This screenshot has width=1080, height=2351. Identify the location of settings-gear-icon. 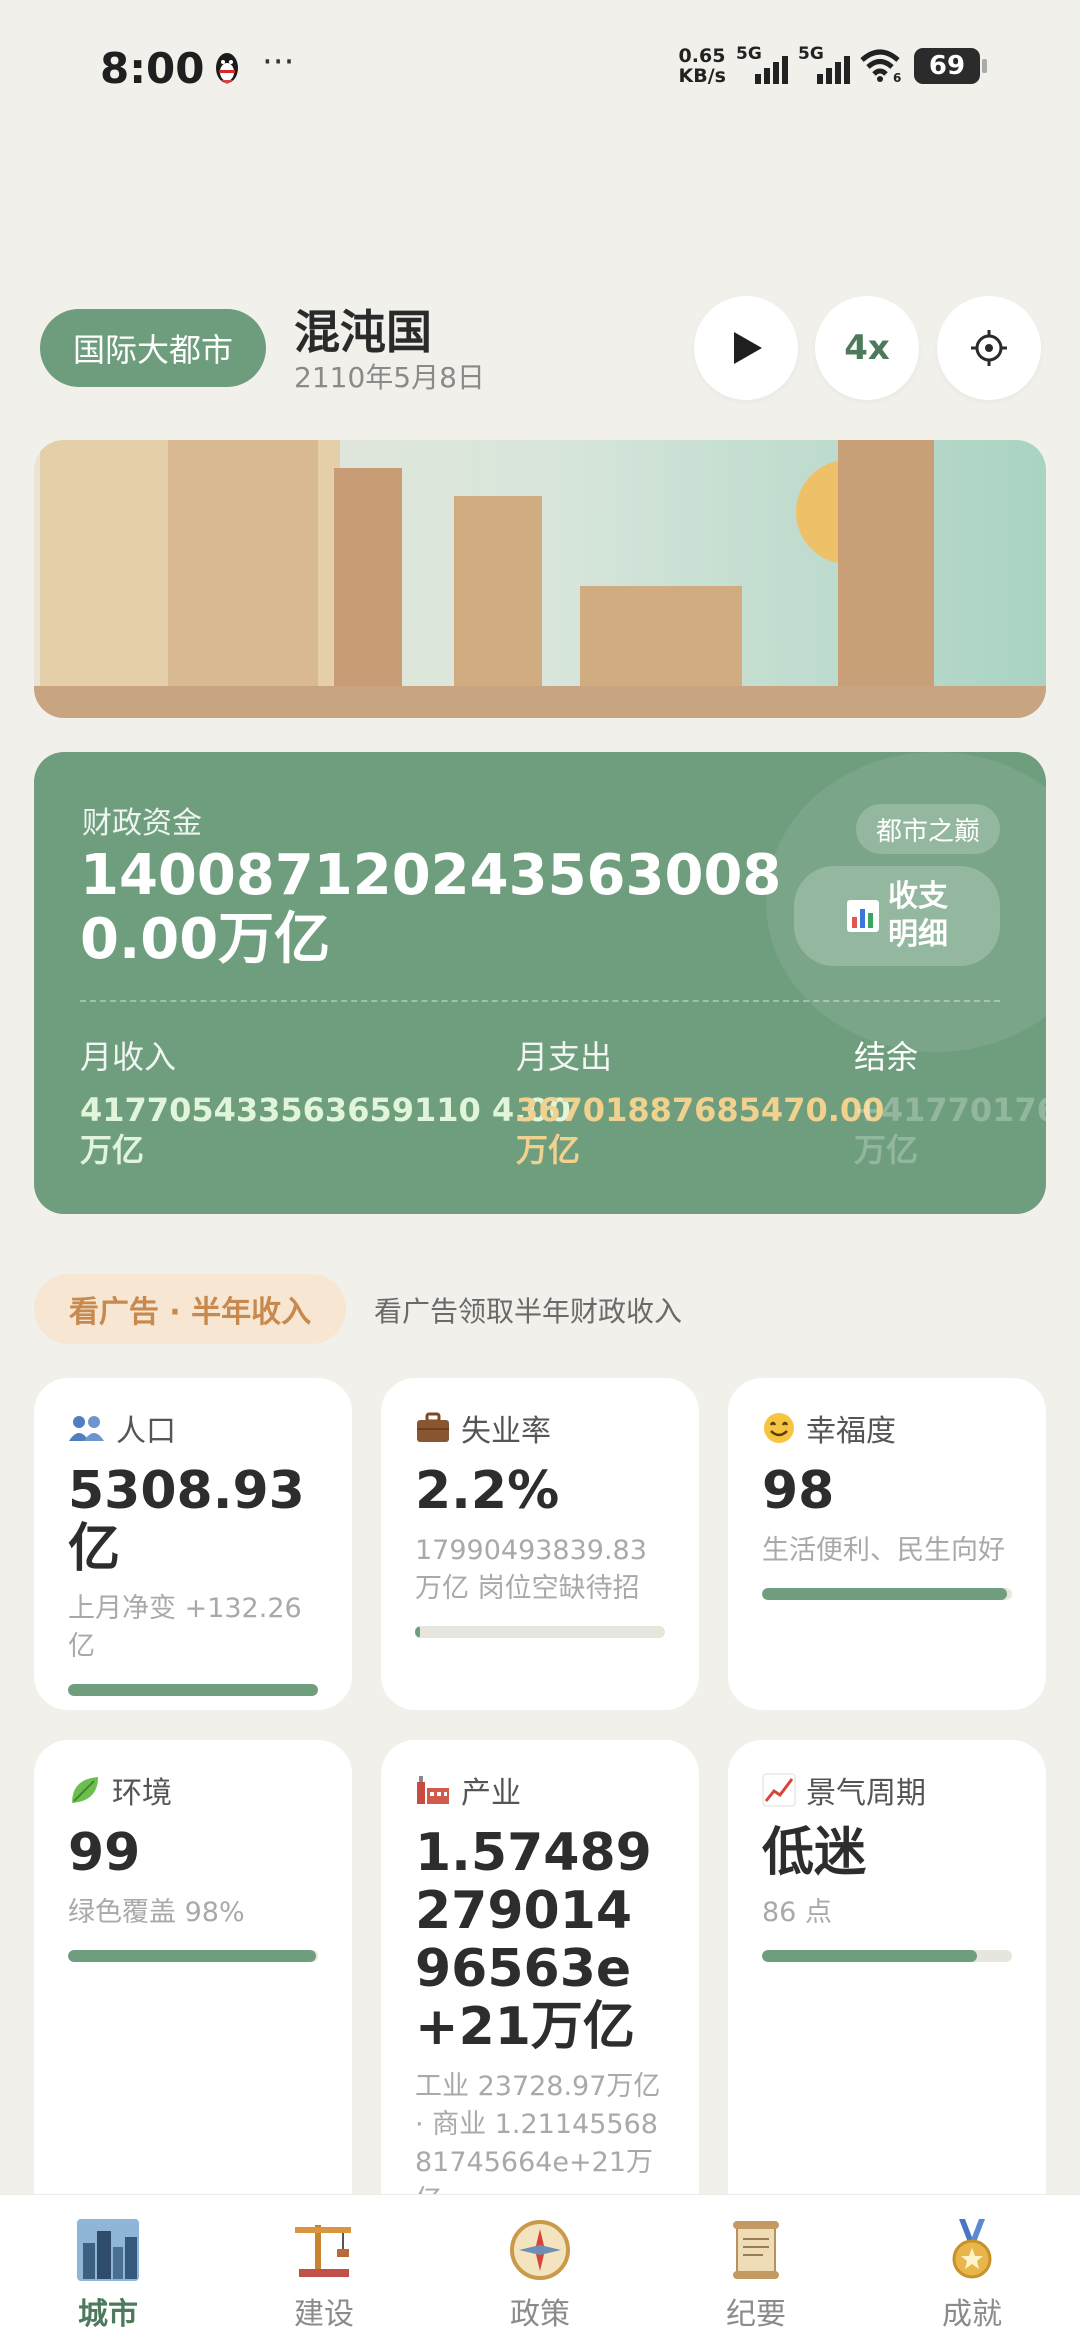
(989, 348).